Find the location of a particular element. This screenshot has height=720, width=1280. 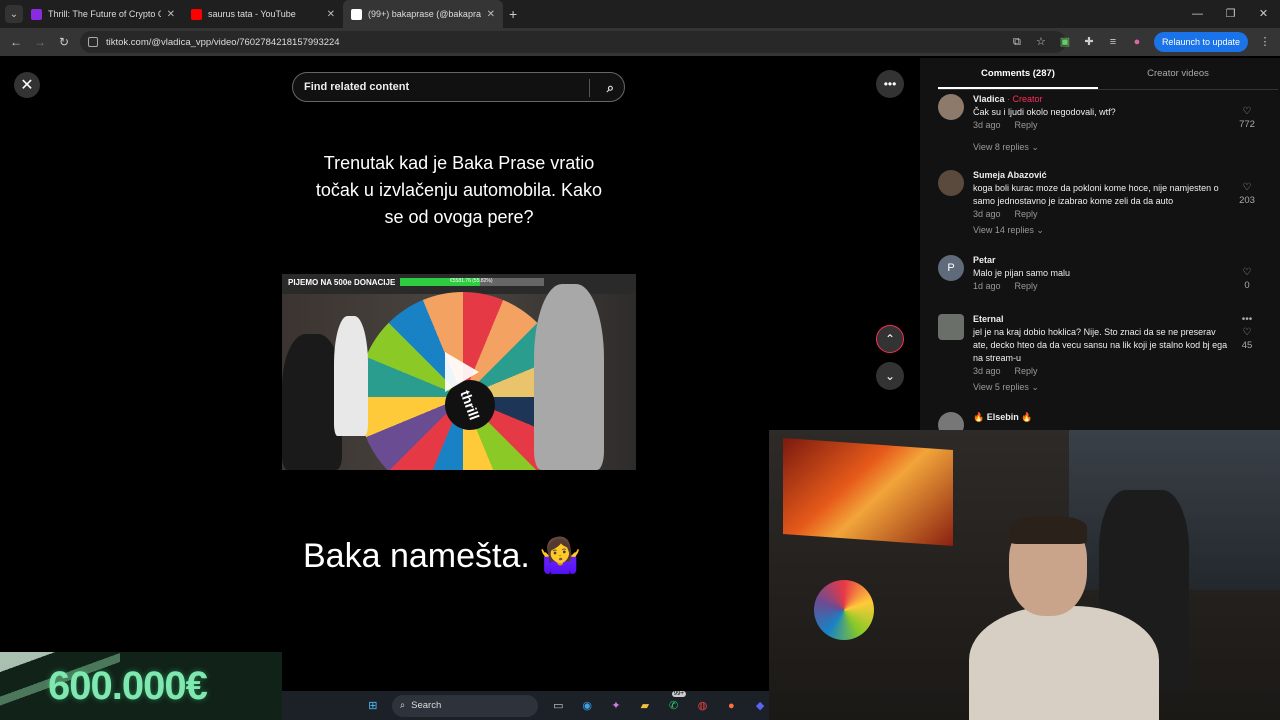

restore-icon: ❐ is located at coordinates (1230, 14).